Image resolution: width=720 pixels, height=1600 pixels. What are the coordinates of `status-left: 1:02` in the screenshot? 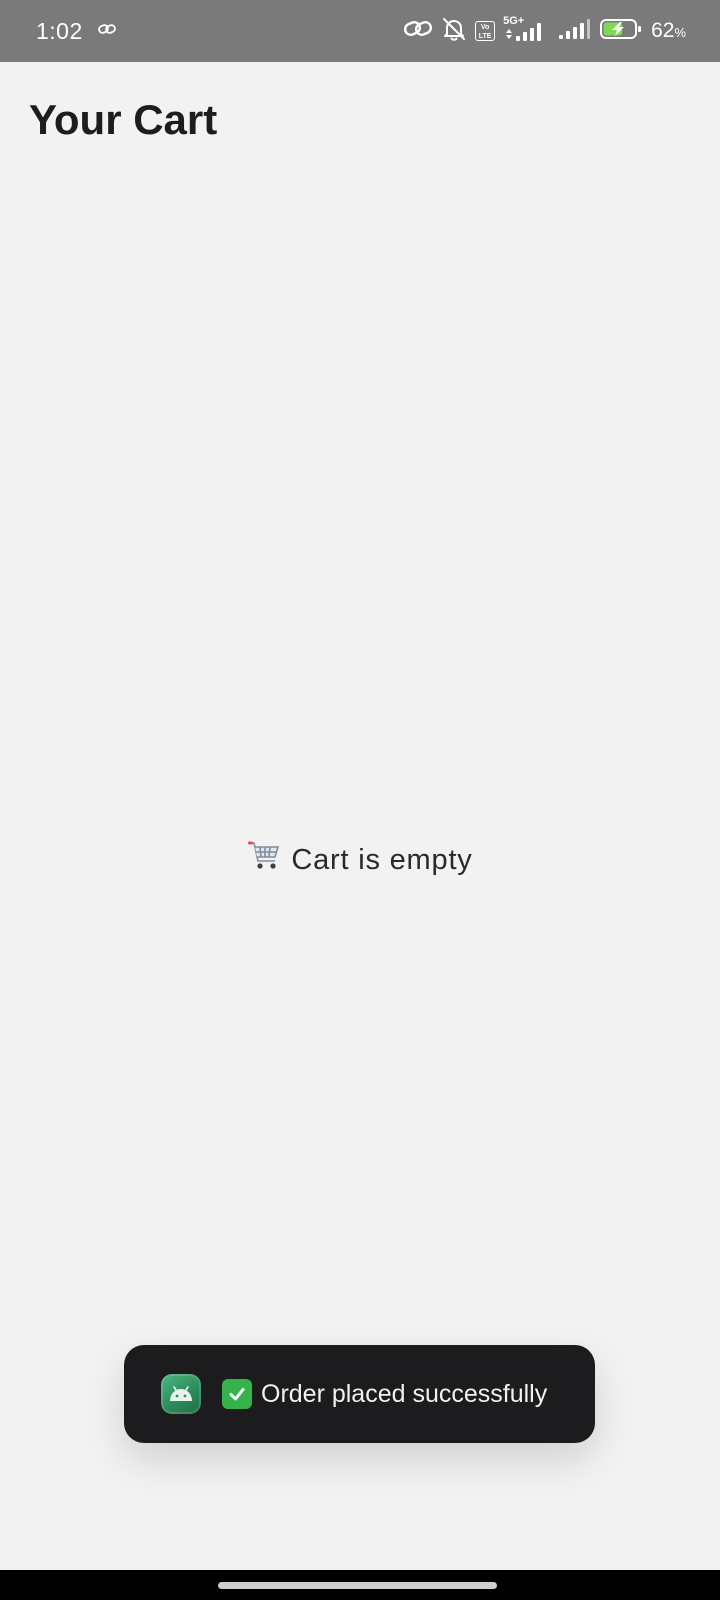 It's located at (76, 31).